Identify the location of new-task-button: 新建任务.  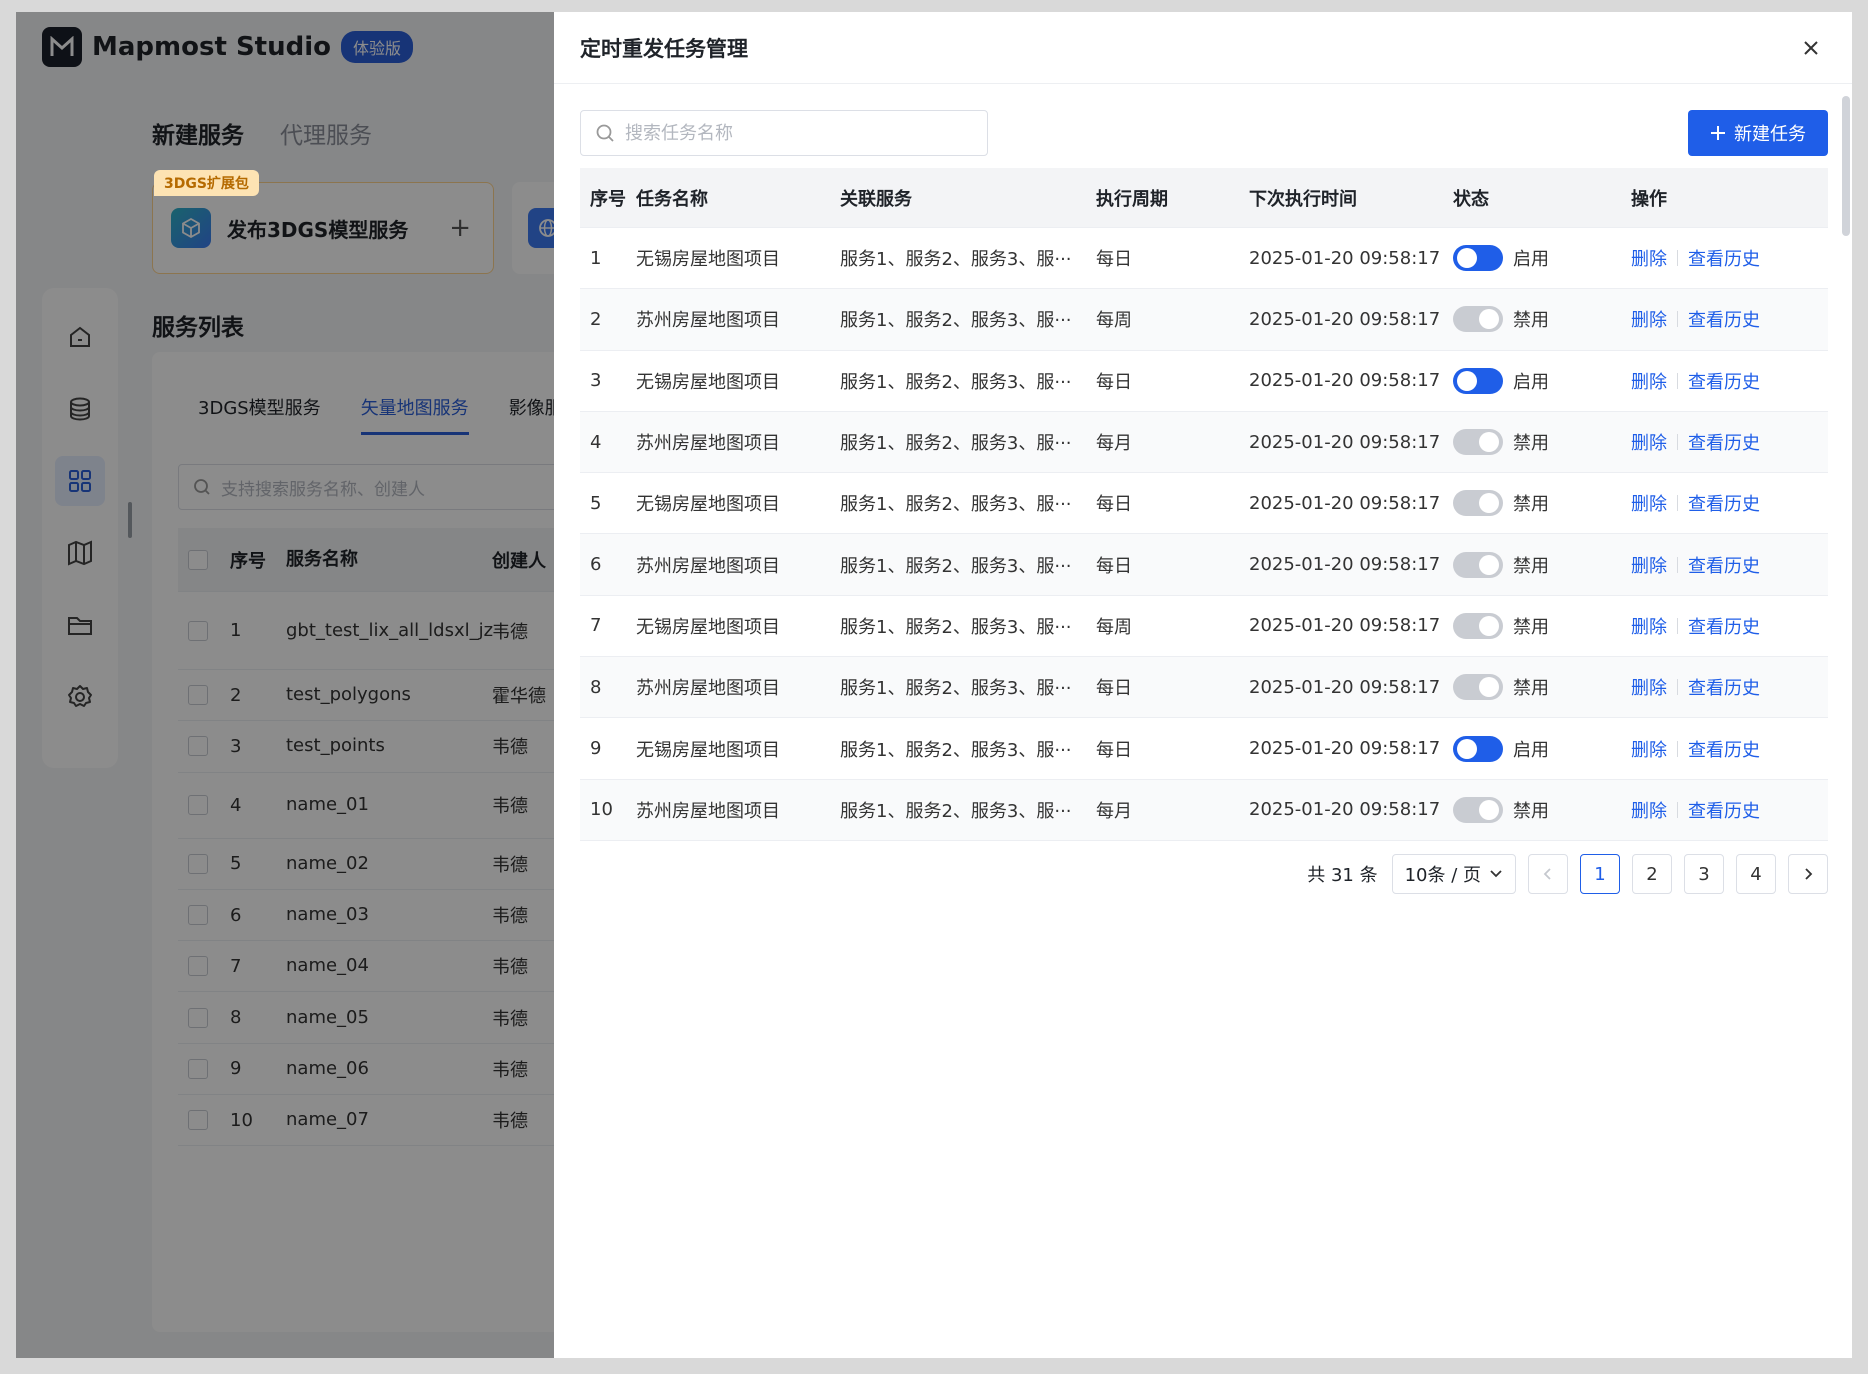
(1758, 133).